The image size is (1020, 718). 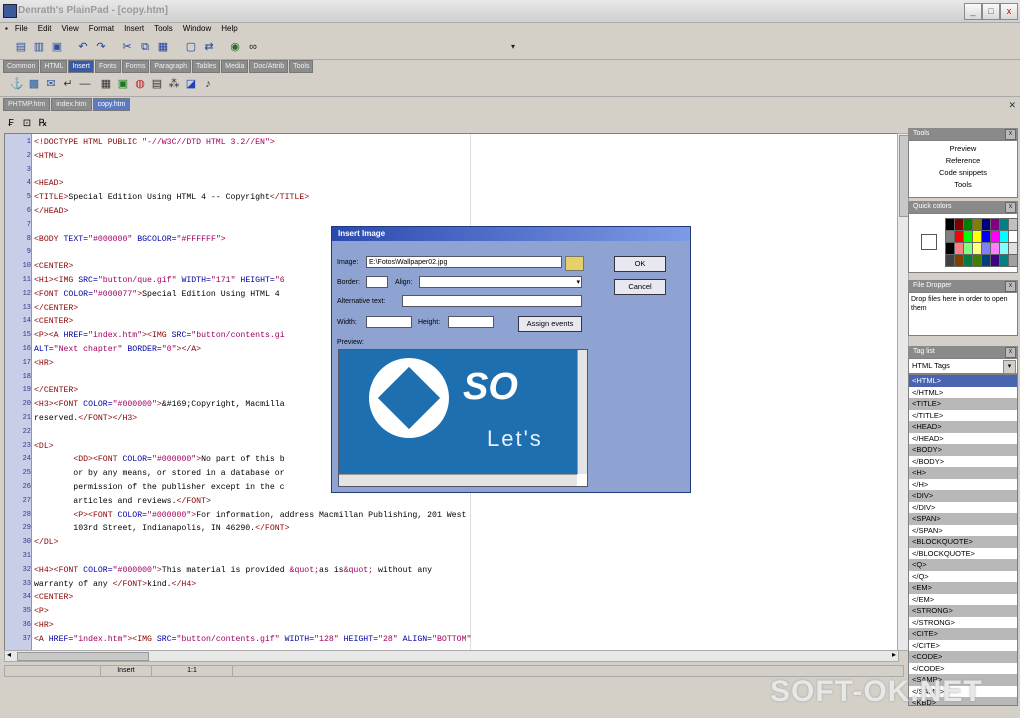 What do you see at coordinates (68, 84) in the screenshot?
I see `line-break-icon: ↵` at bounding box center [68, 84].